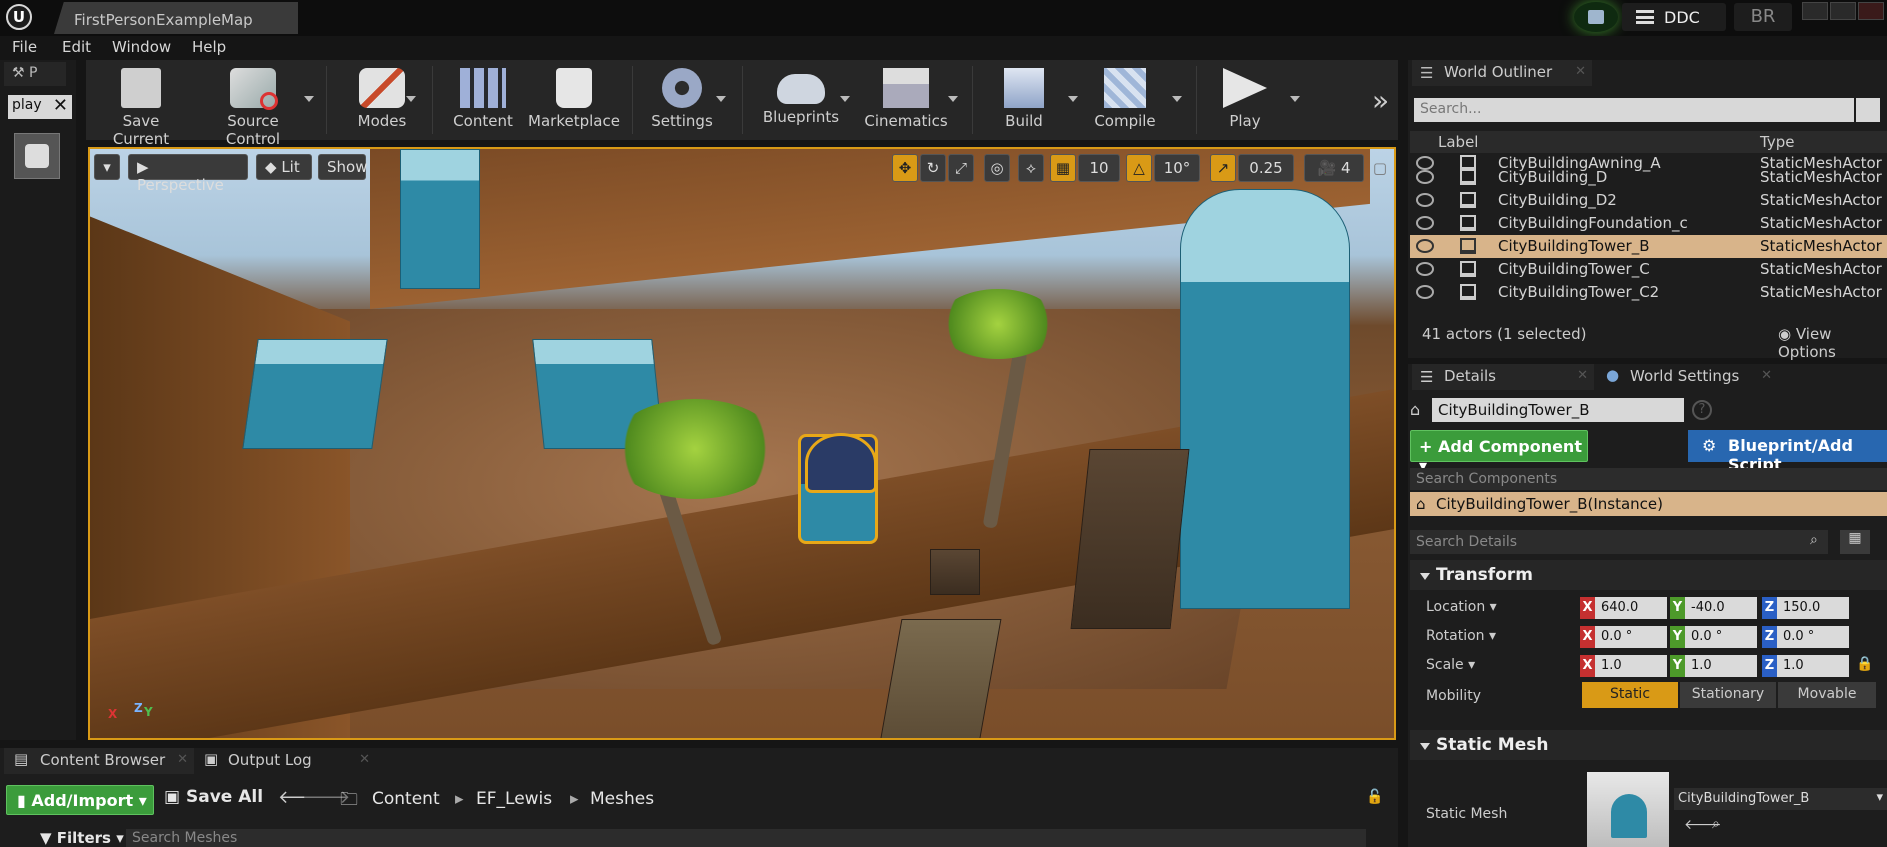 The image size is (1887, 847). Describe the element at coordinates (60, 105) in the screenshot. I see `clear-search-icon: ✕` at that location.